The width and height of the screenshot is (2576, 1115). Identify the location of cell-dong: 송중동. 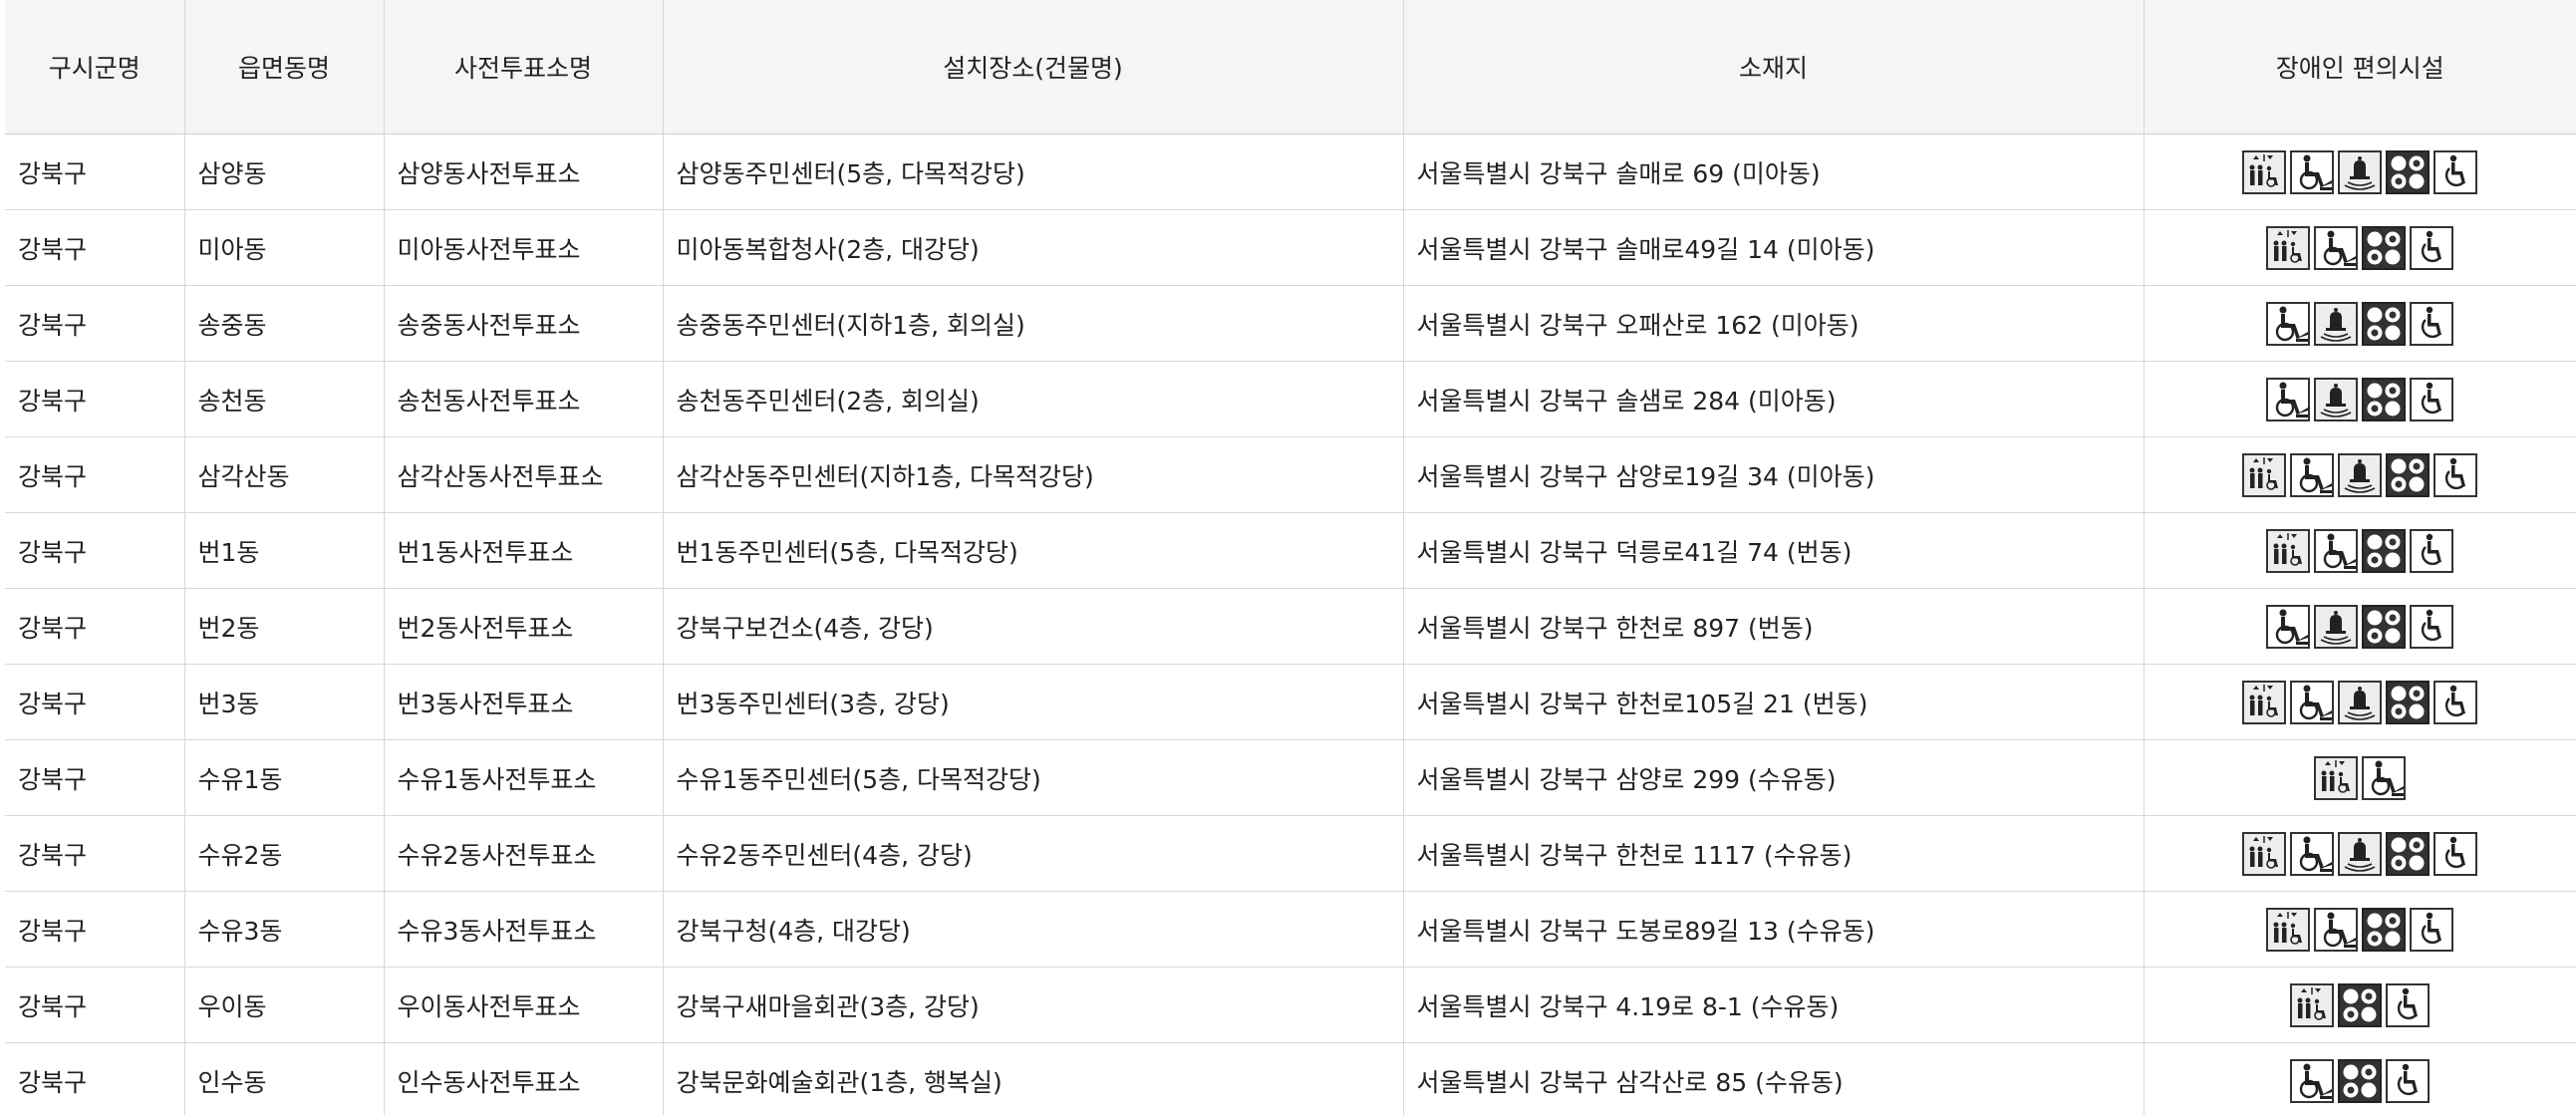
(284, 323).